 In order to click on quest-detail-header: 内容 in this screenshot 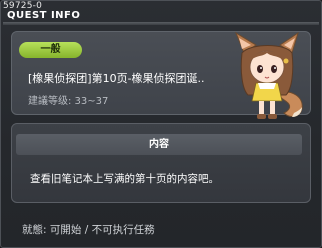, I will do `click(159, 144)`.